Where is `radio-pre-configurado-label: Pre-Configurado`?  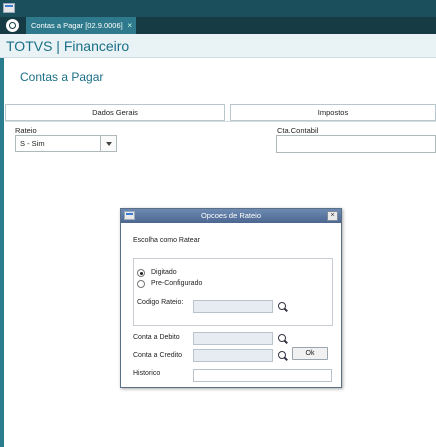
radio-pre-configurado-label: Pre-Configurado is located at coordinates (177, 283).